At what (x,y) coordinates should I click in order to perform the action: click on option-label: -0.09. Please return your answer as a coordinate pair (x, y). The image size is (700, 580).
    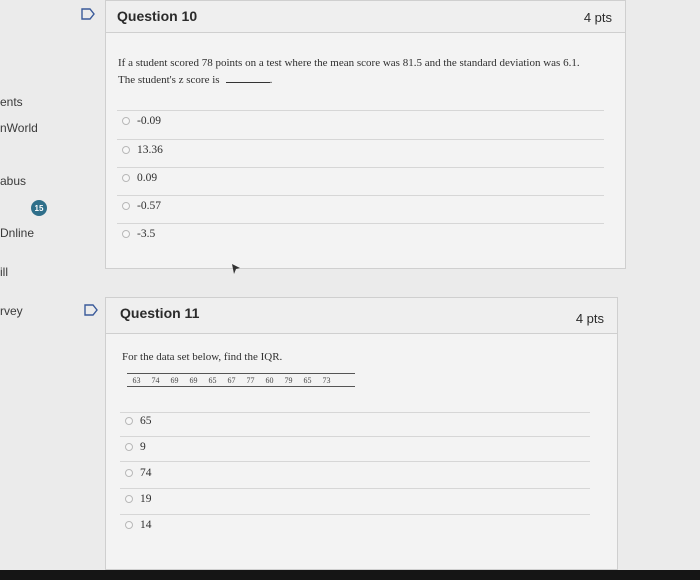
    Looking at the image, I should click on (149, 121).